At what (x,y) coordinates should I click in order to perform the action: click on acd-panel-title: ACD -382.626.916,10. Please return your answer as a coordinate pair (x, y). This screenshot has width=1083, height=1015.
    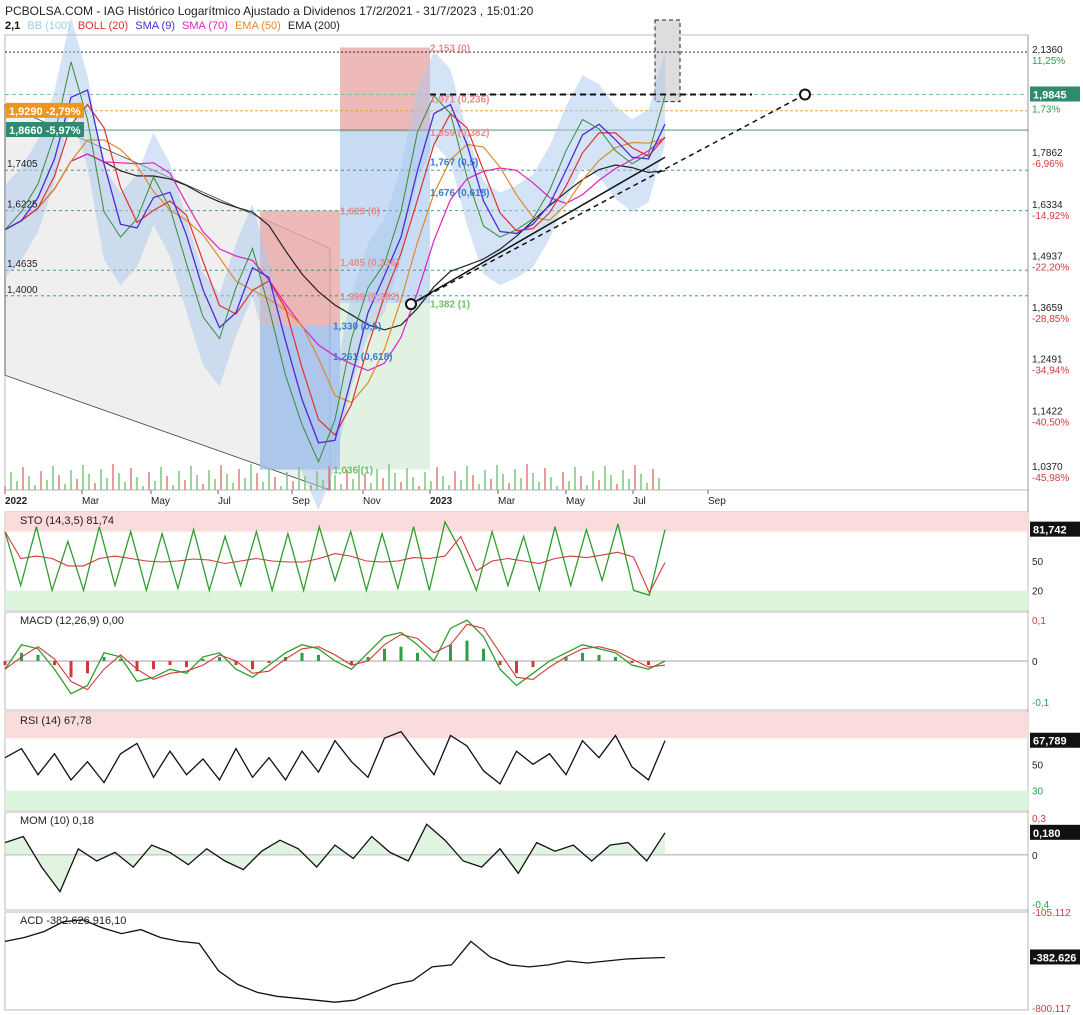
    Looking at the image, I should click on (73, 921).